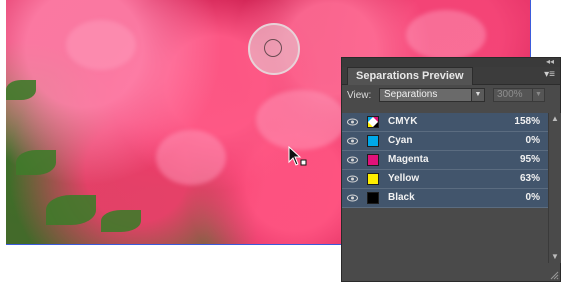 The image size is (561, 282). I want to click on separation-name: CMYK, so click(403, 121).